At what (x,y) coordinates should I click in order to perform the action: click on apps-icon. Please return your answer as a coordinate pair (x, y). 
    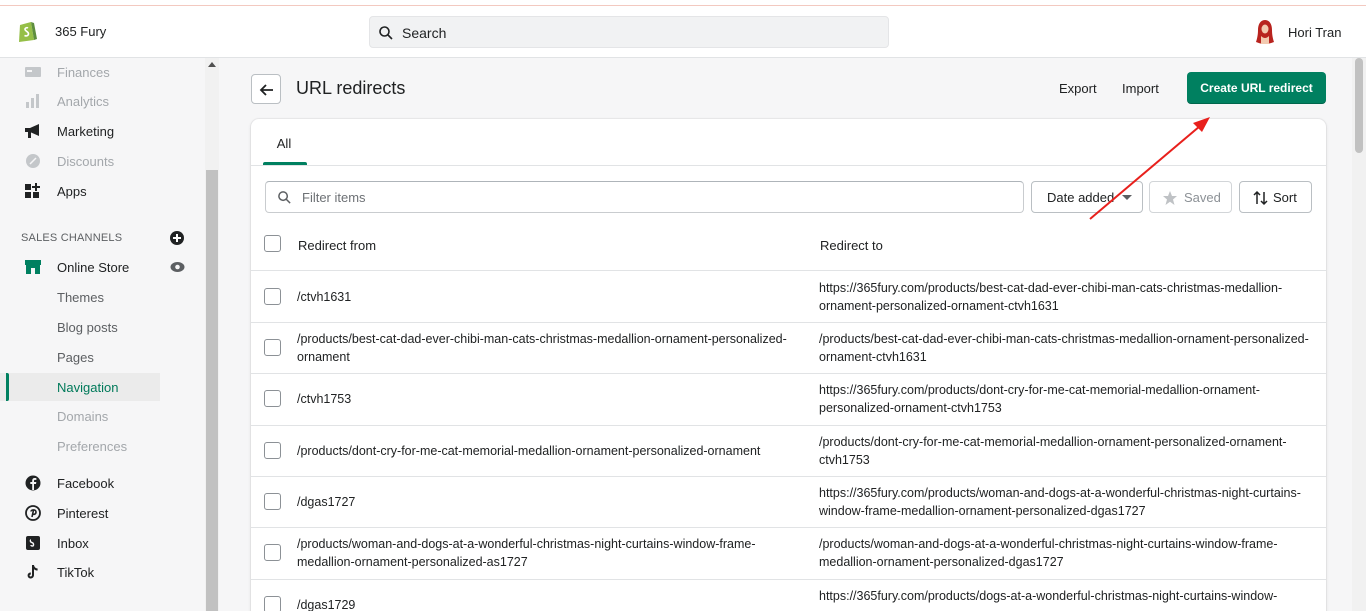
    Looking at the image, I should click on (32, 190).